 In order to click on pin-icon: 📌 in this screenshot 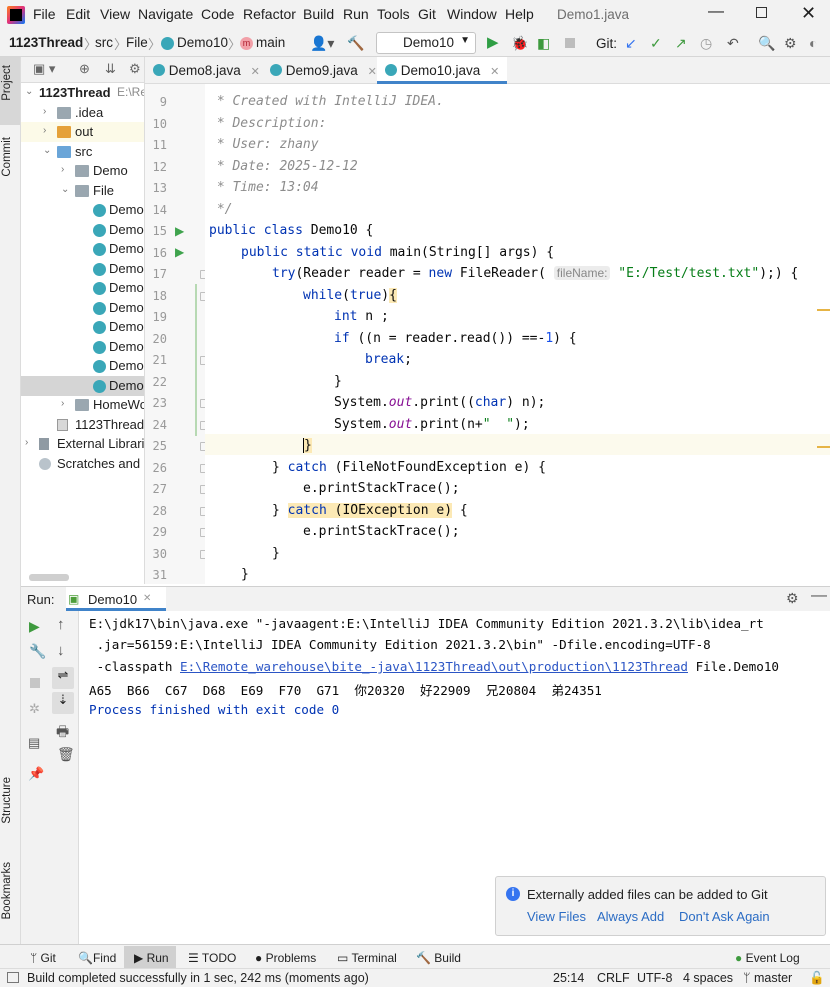, I will do `click(36, 774)`.